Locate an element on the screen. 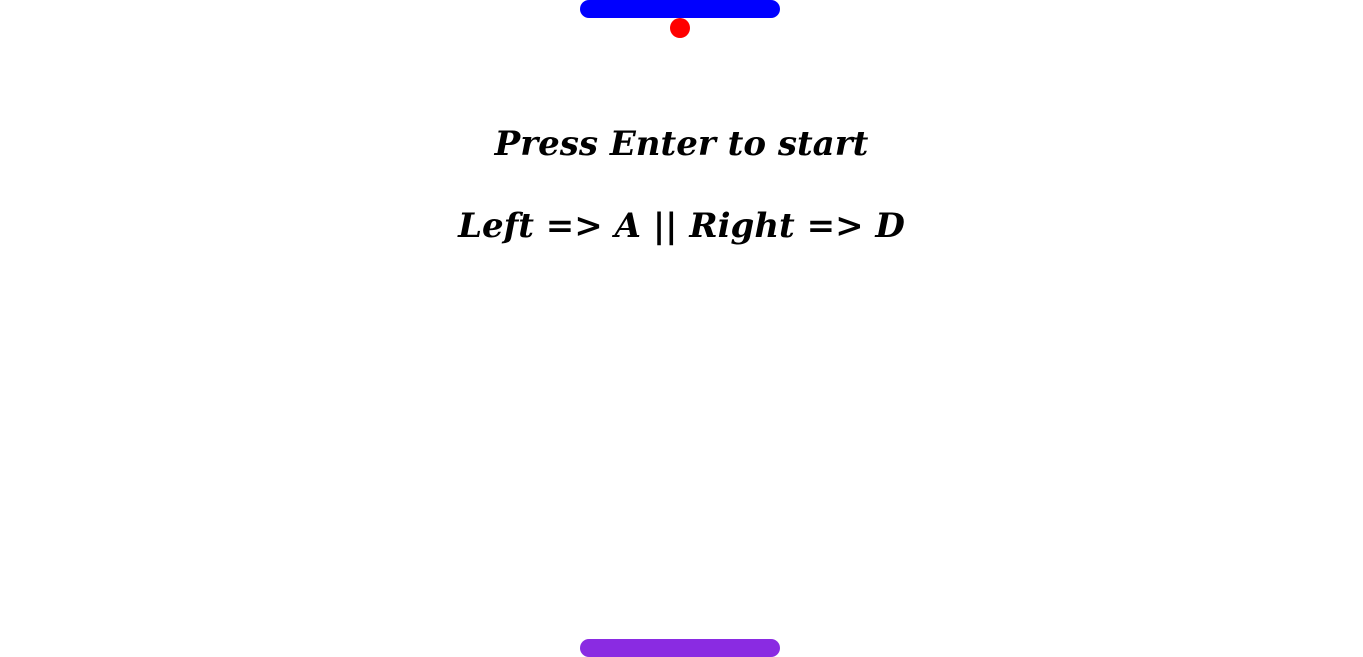 This screenshot has width=1363, height=657. start-prompt: Press Enter to start is located at coordinates (681, 144).